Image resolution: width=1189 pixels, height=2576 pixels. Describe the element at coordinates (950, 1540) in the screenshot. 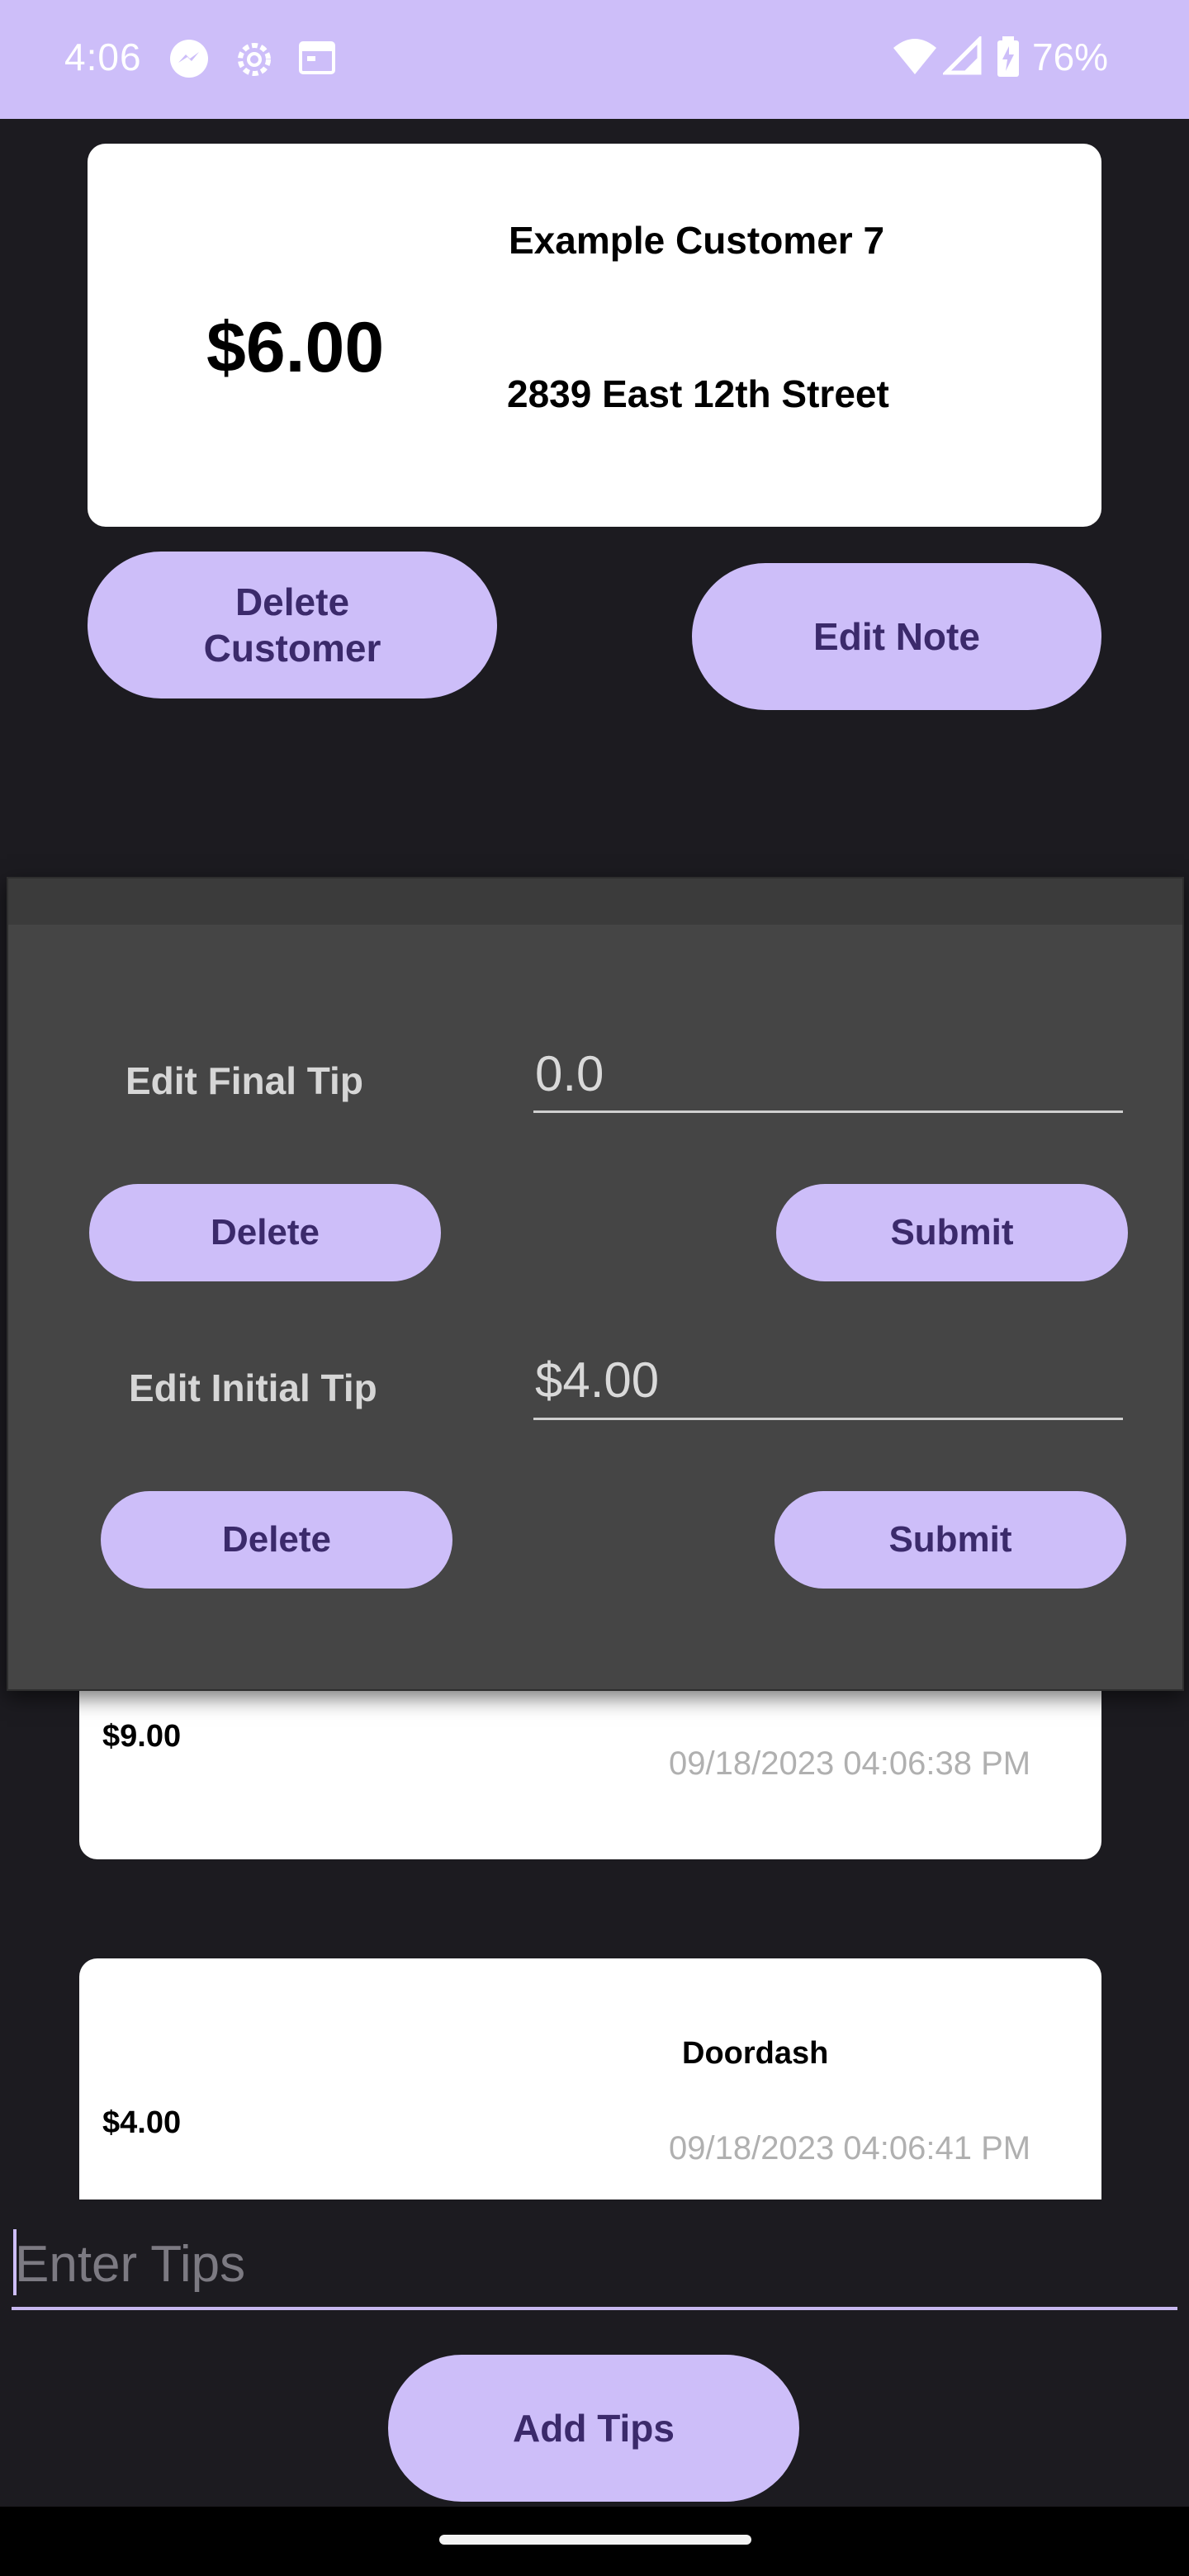

I see `initial-tip-submit-button: Submit` at that location.